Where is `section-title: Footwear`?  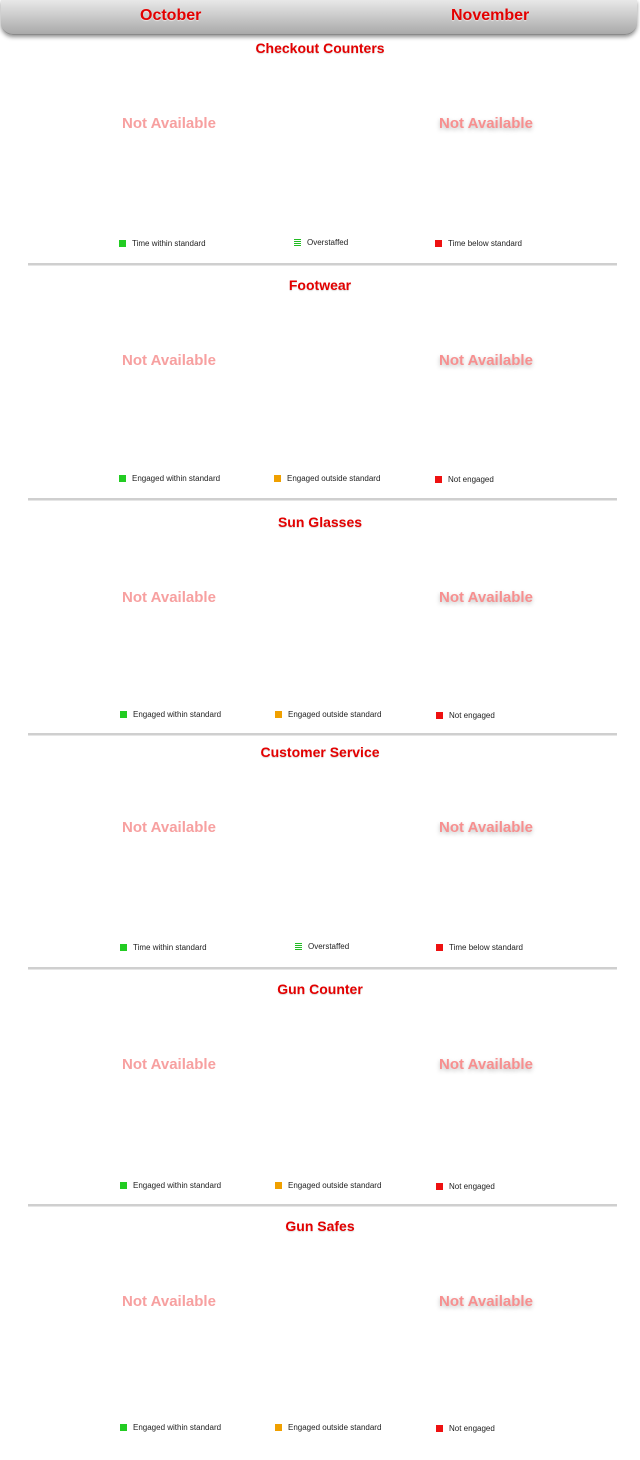 section-title: Footwear is located at coordinates (320, 285).